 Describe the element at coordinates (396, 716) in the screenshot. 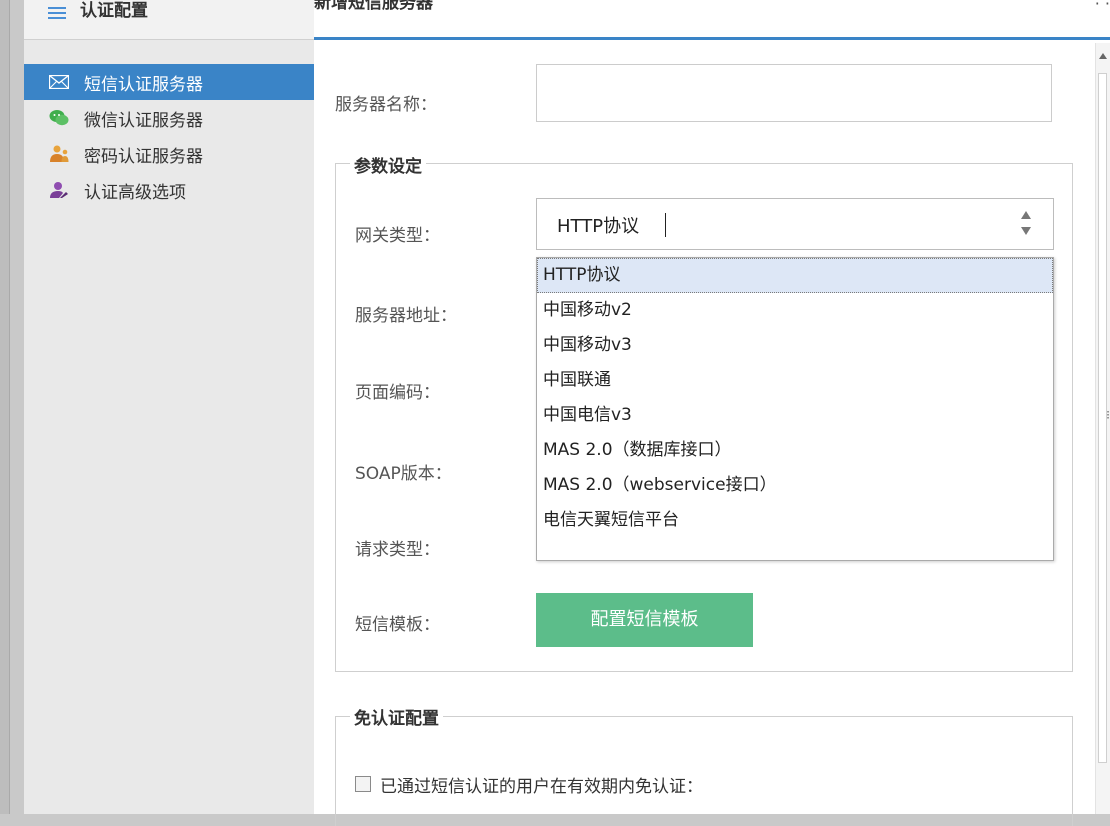

I see `exempt-legend: 免认证配置` at that location.